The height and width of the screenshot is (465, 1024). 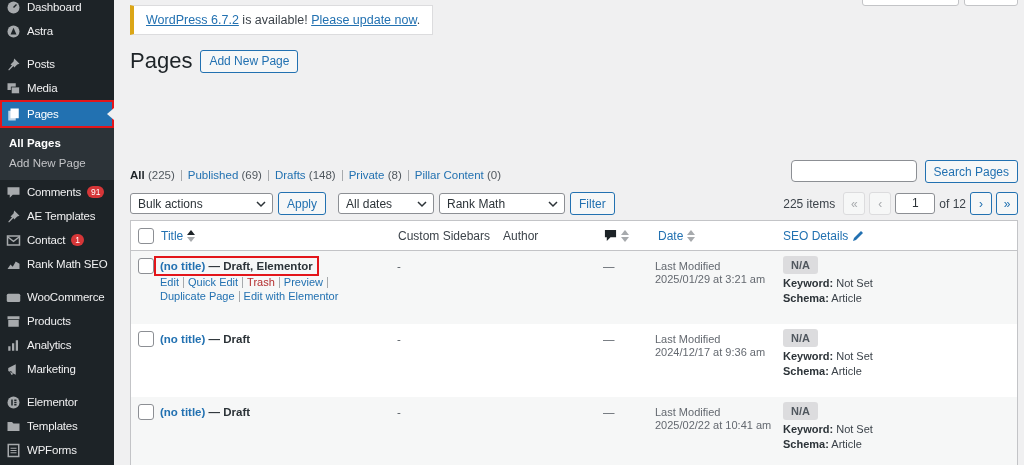 I want to click on sidebar-menu-item: Products, so click(x=57, y=321).